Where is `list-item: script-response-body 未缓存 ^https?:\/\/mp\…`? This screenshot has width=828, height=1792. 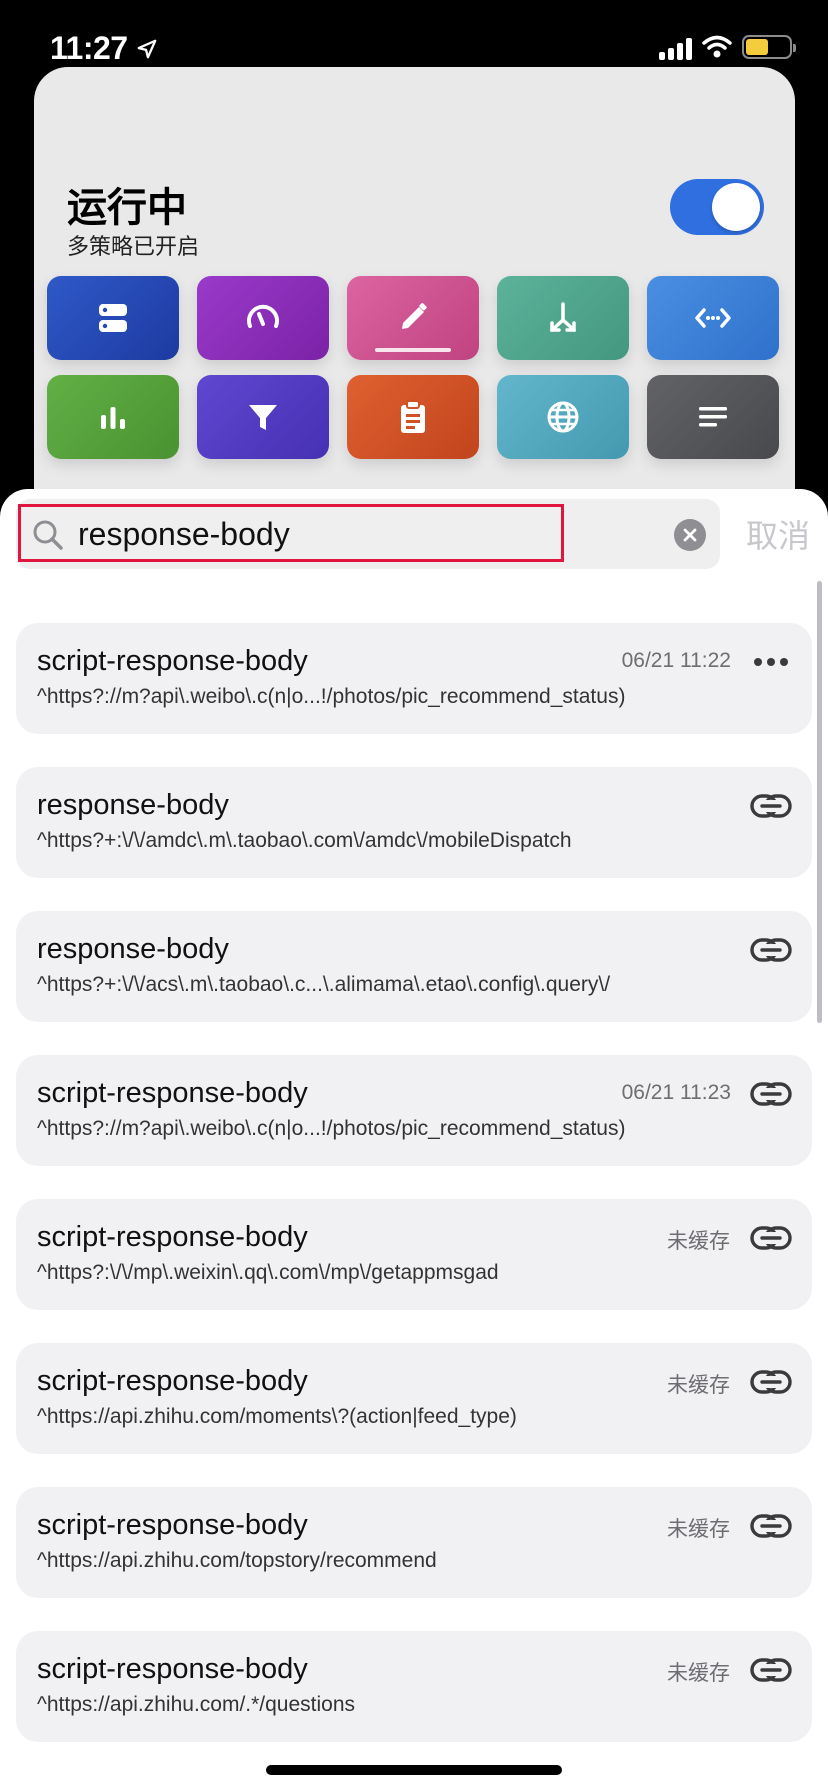 list-item: script-response-body 未缓存 ^https?:\/\/mp\… is located at coordinates (414, 1254).